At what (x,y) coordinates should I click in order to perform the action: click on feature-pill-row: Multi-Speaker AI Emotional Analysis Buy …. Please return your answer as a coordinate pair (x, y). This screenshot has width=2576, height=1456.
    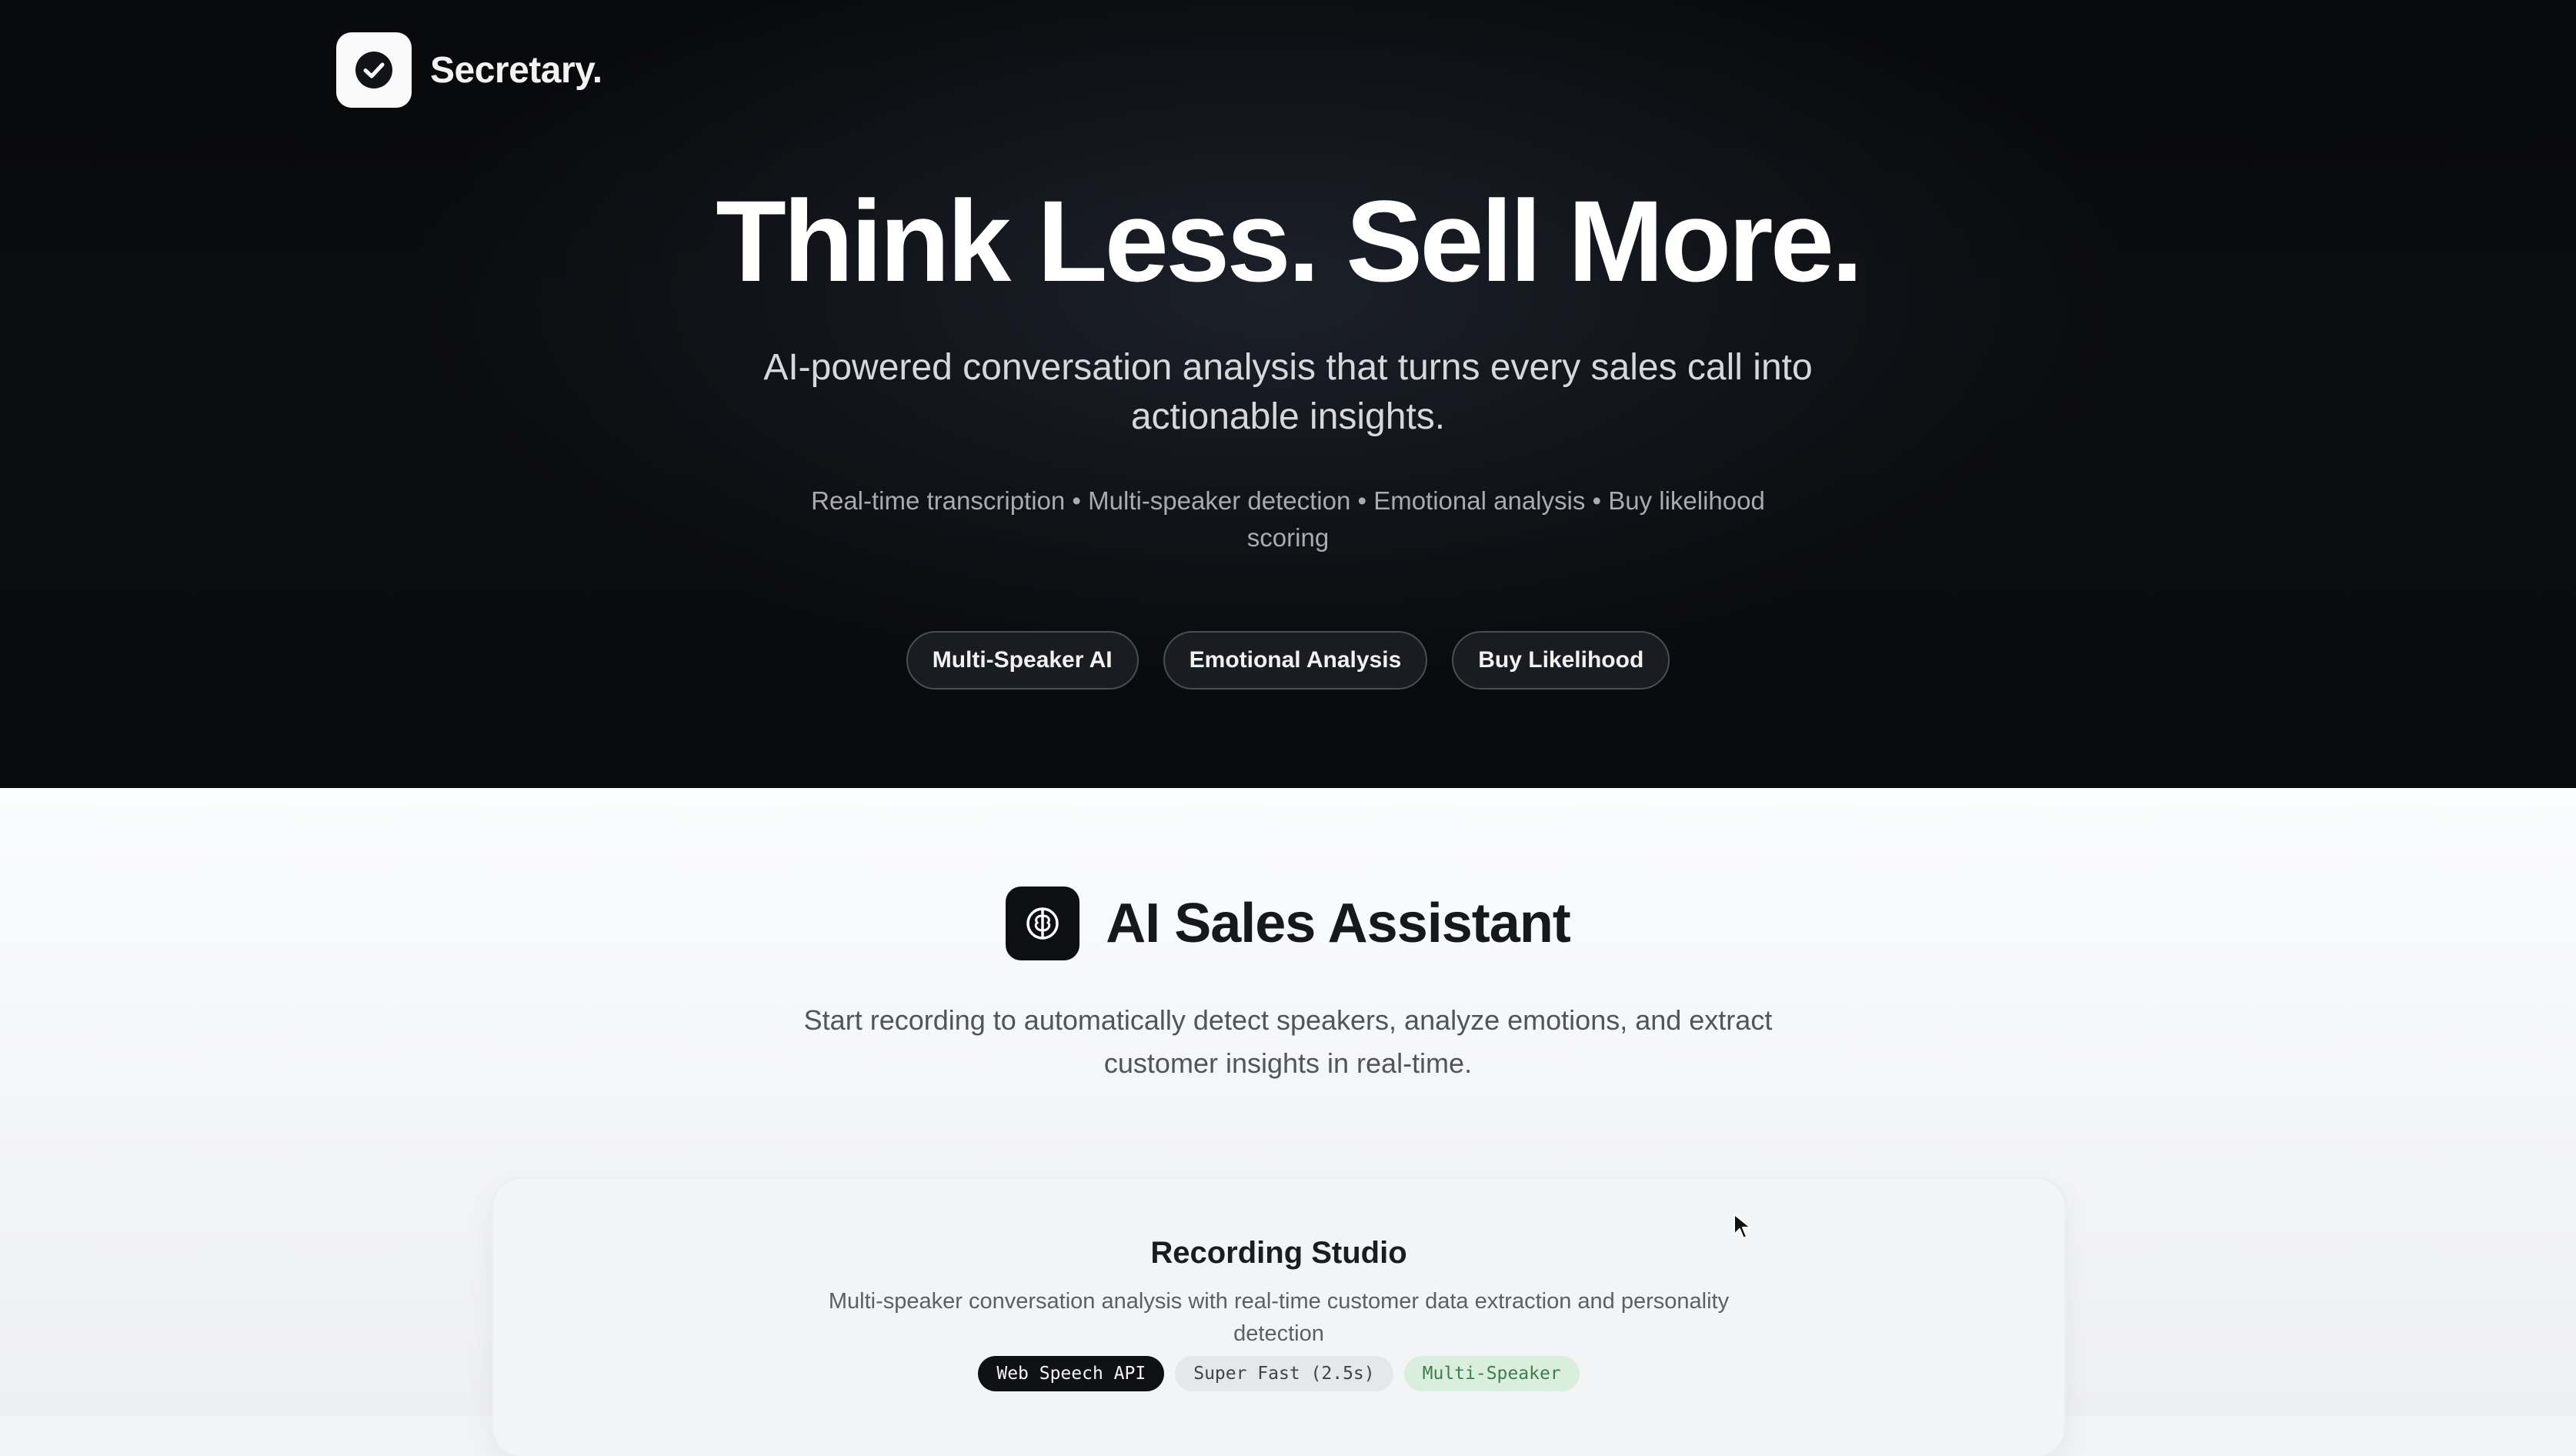
    Looking at the image, I should click on (1288, 661).